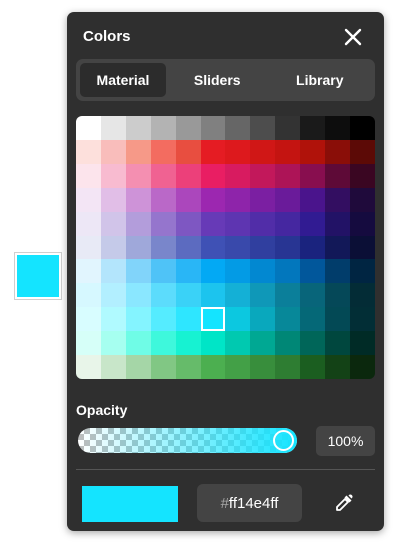 This screenshot has width=401, height=546. Describe the element at coordinates (344, 503) in the screenshot. I see `eyedropper-button` at that location.